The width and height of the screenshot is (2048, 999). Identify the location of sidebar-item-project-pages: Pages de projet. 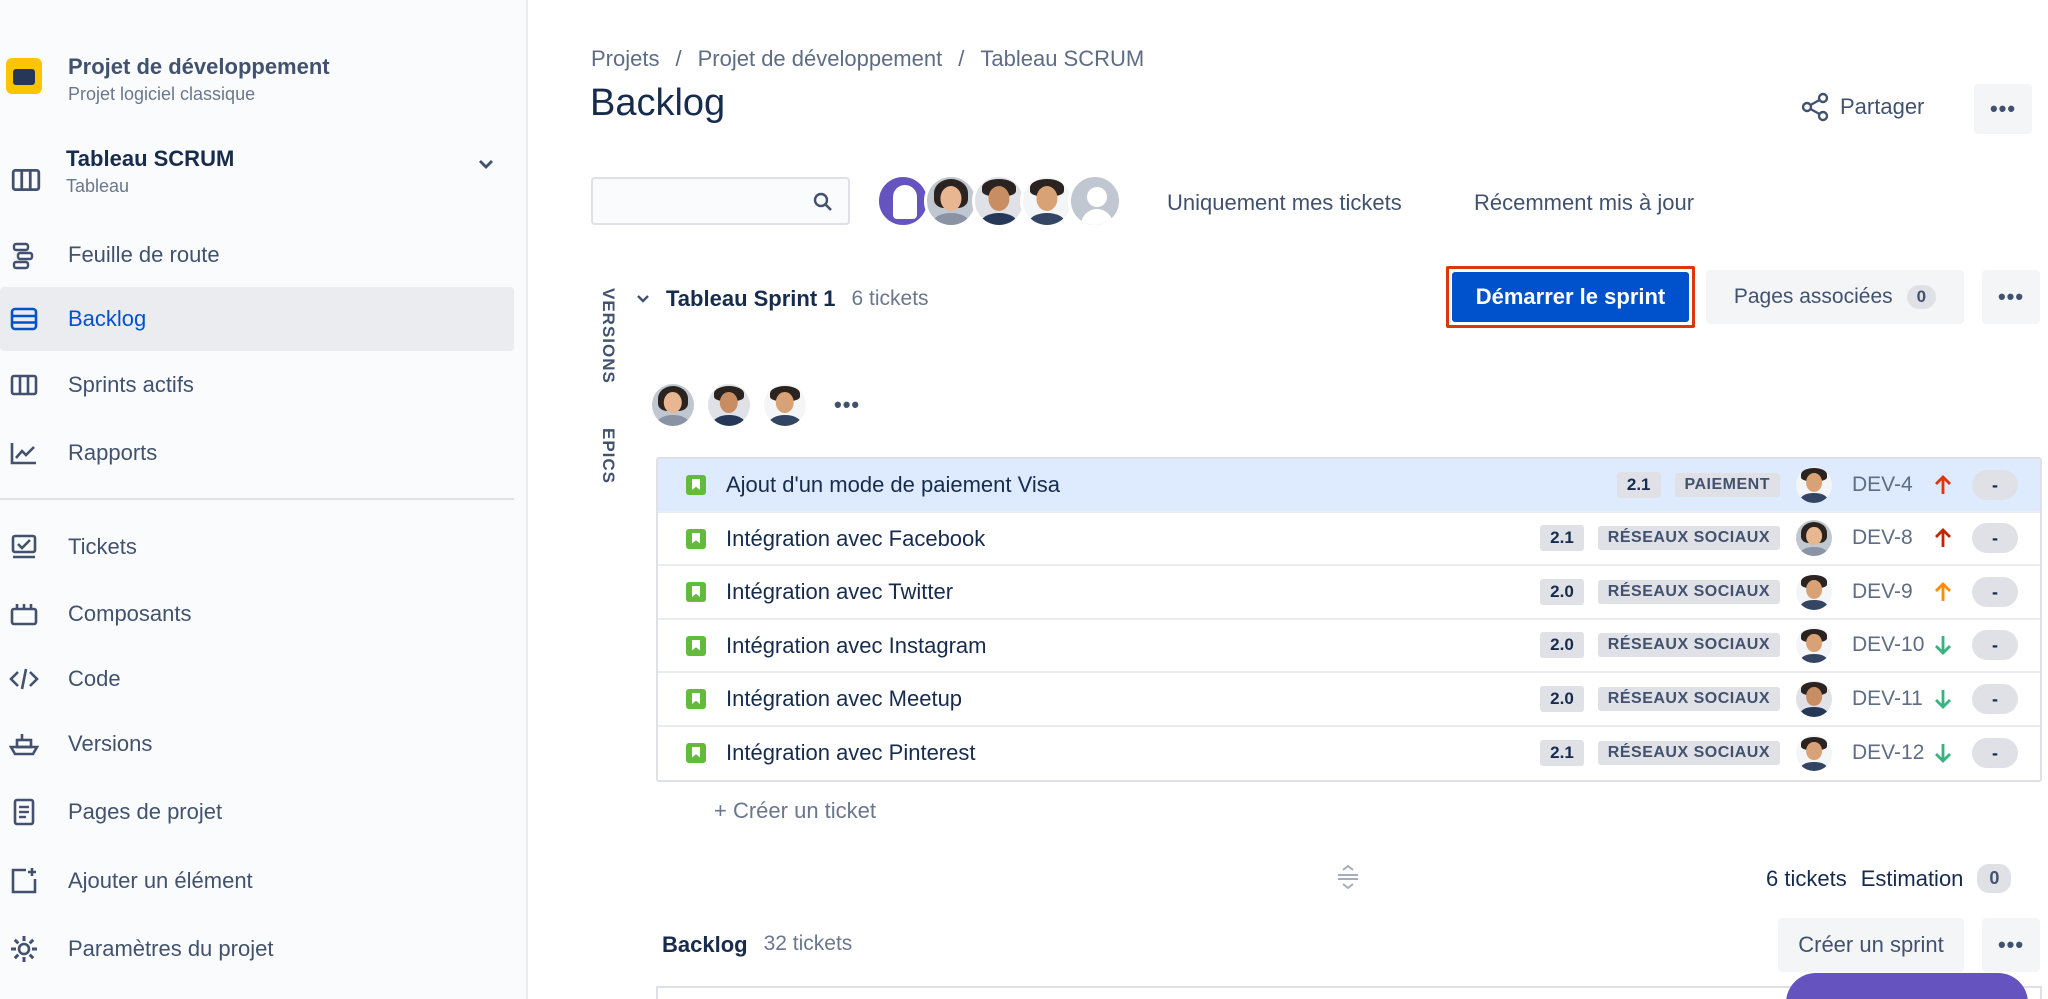
(257, 812).